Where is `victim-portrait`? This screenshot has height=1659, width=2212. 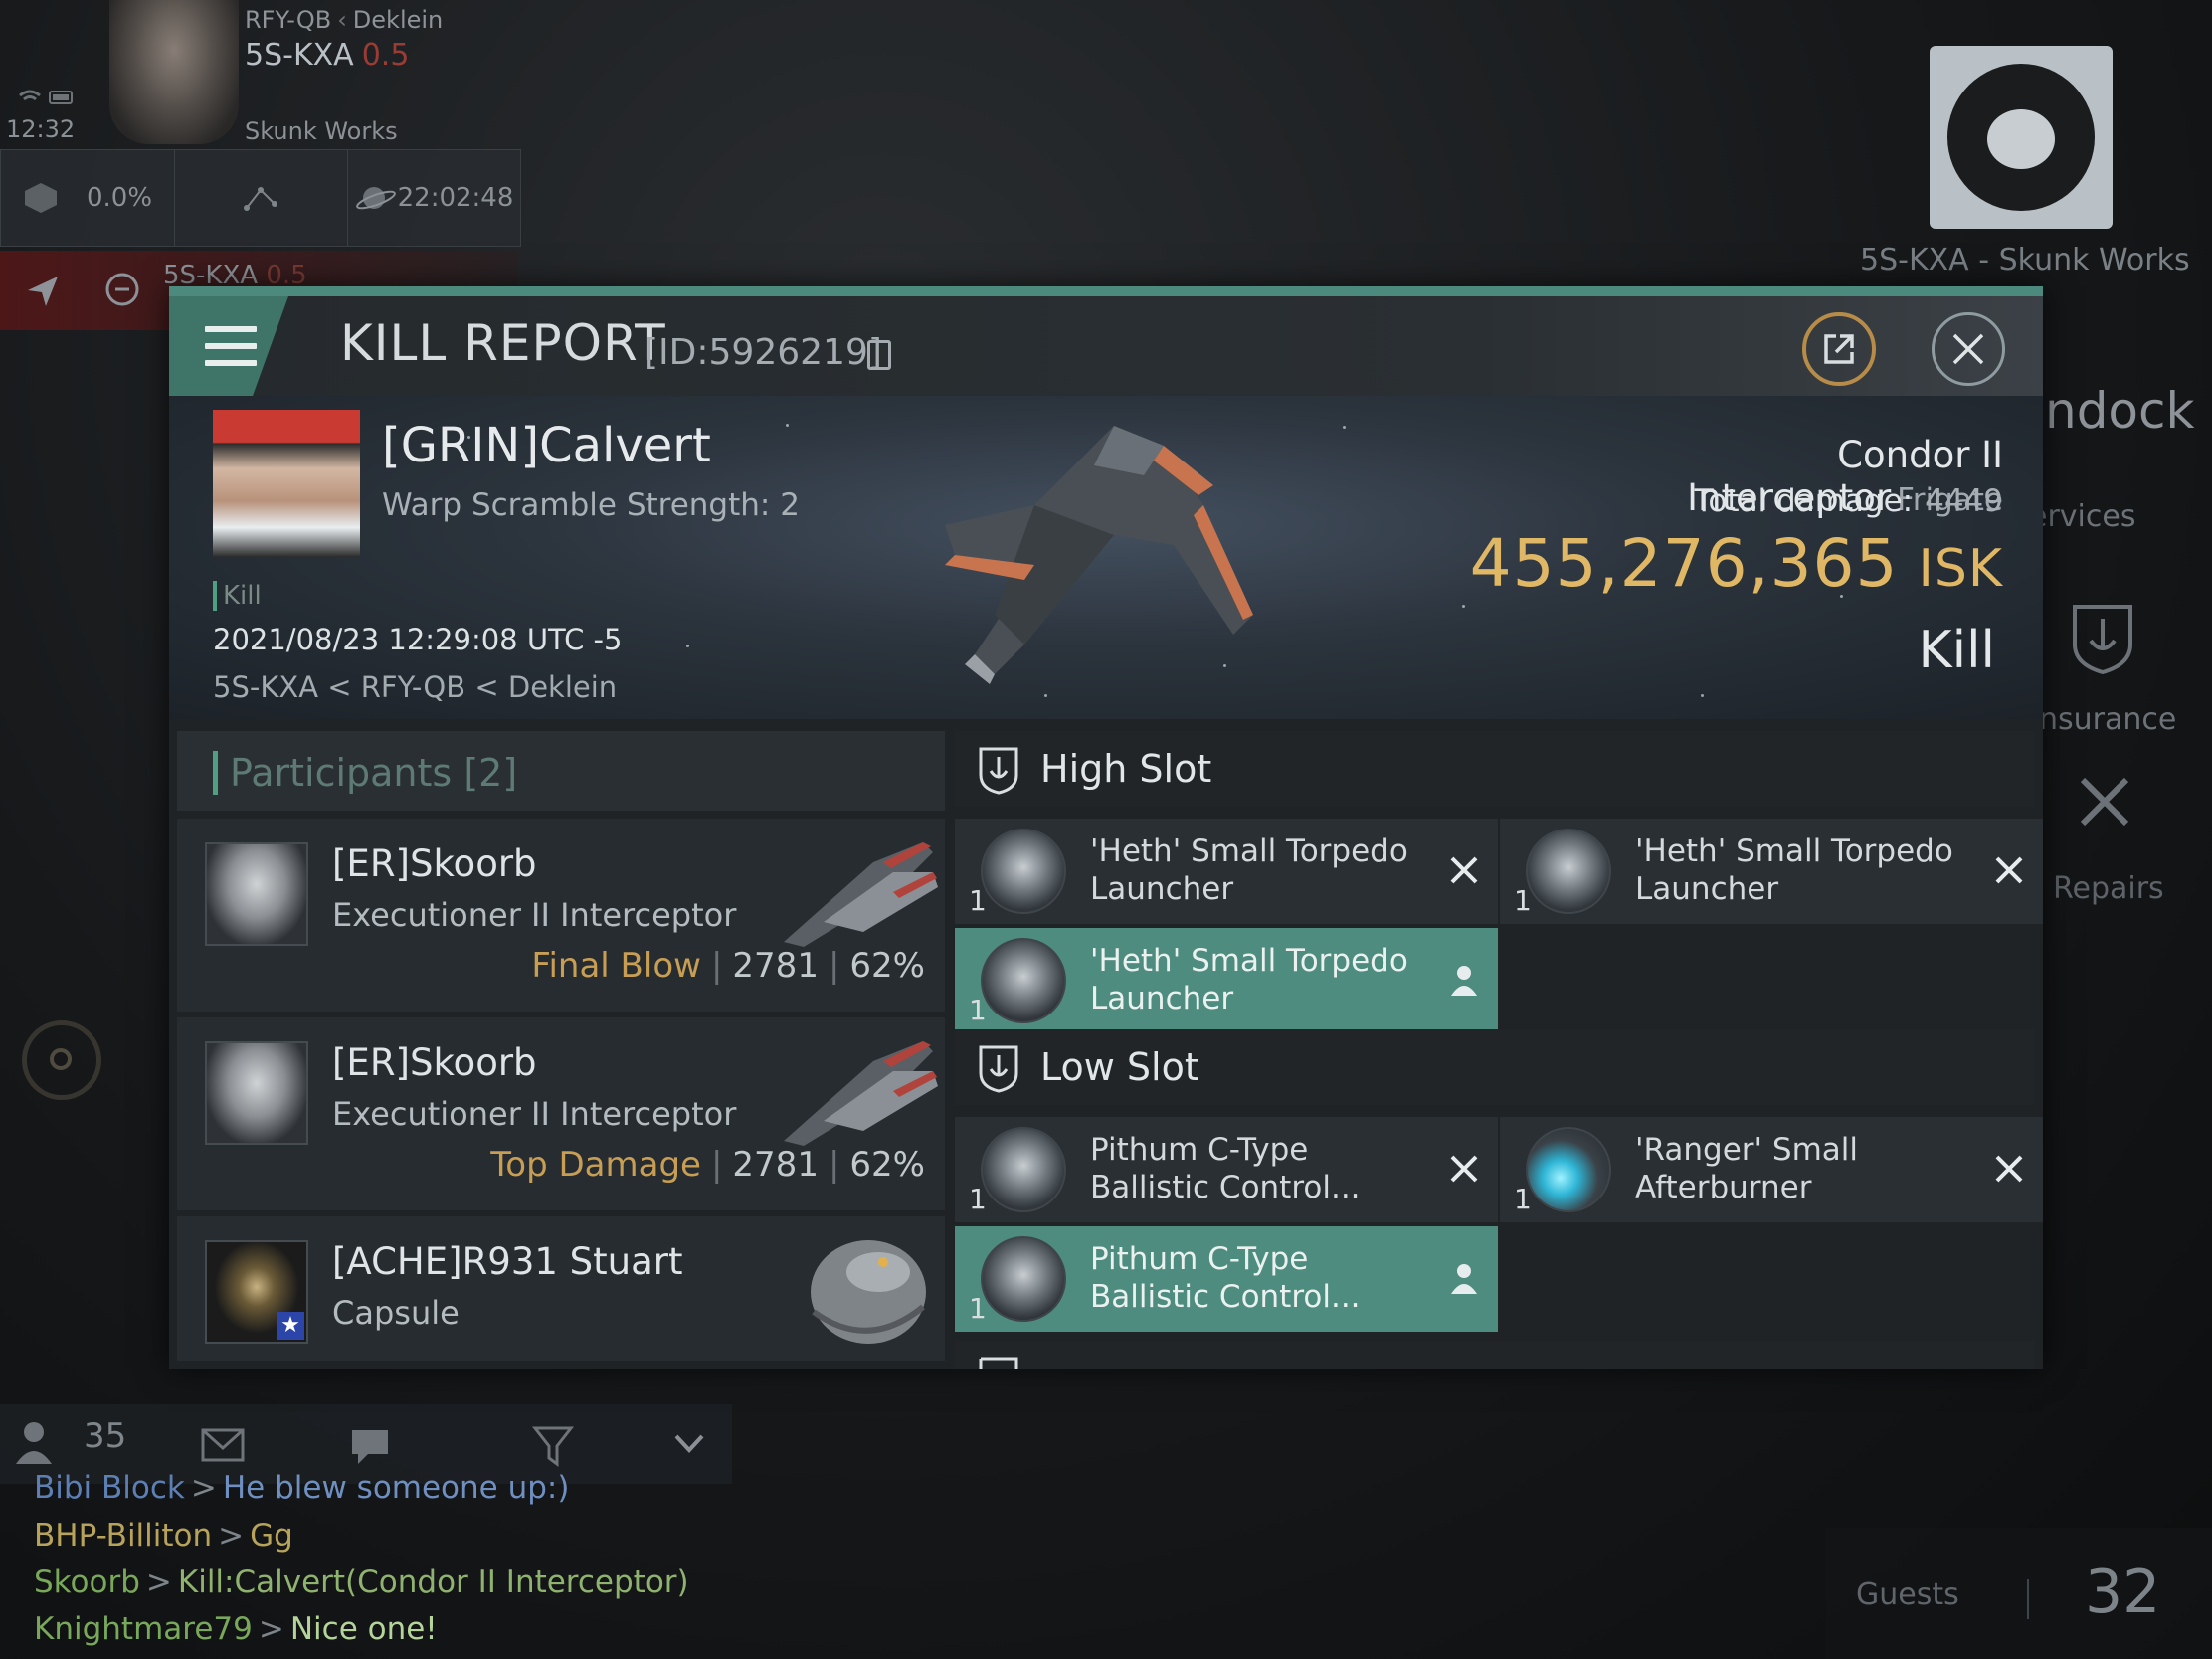 victim-portrait is located at coordinates (286, 483).